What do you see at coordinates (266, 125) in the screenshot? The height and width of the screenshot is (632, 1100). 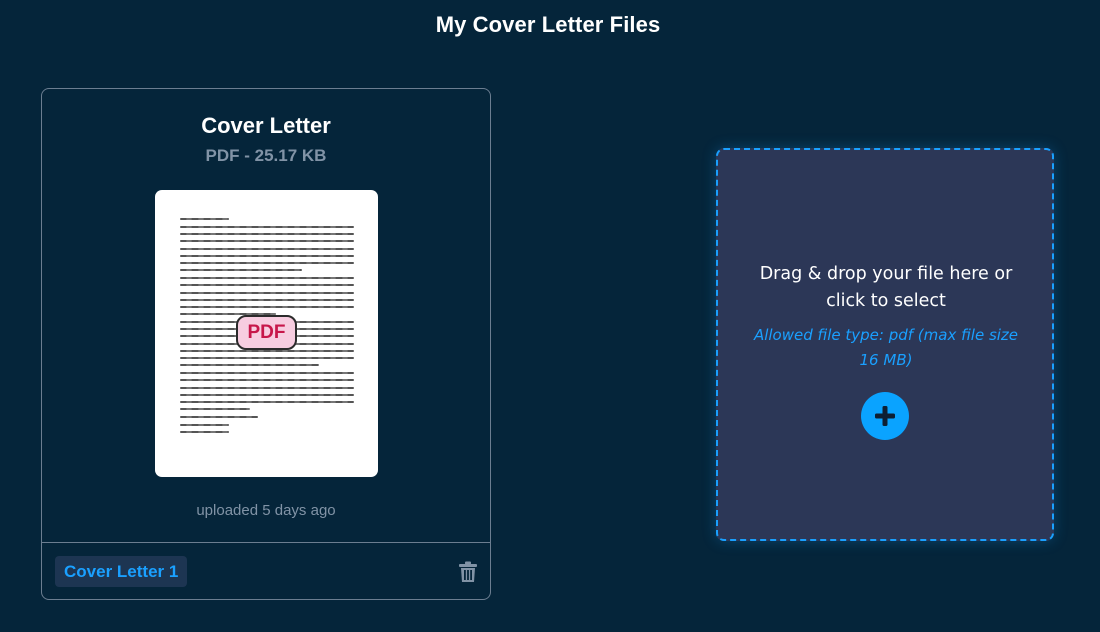 I see `file-title: Cover Letter` at bounding box center [266, 125].